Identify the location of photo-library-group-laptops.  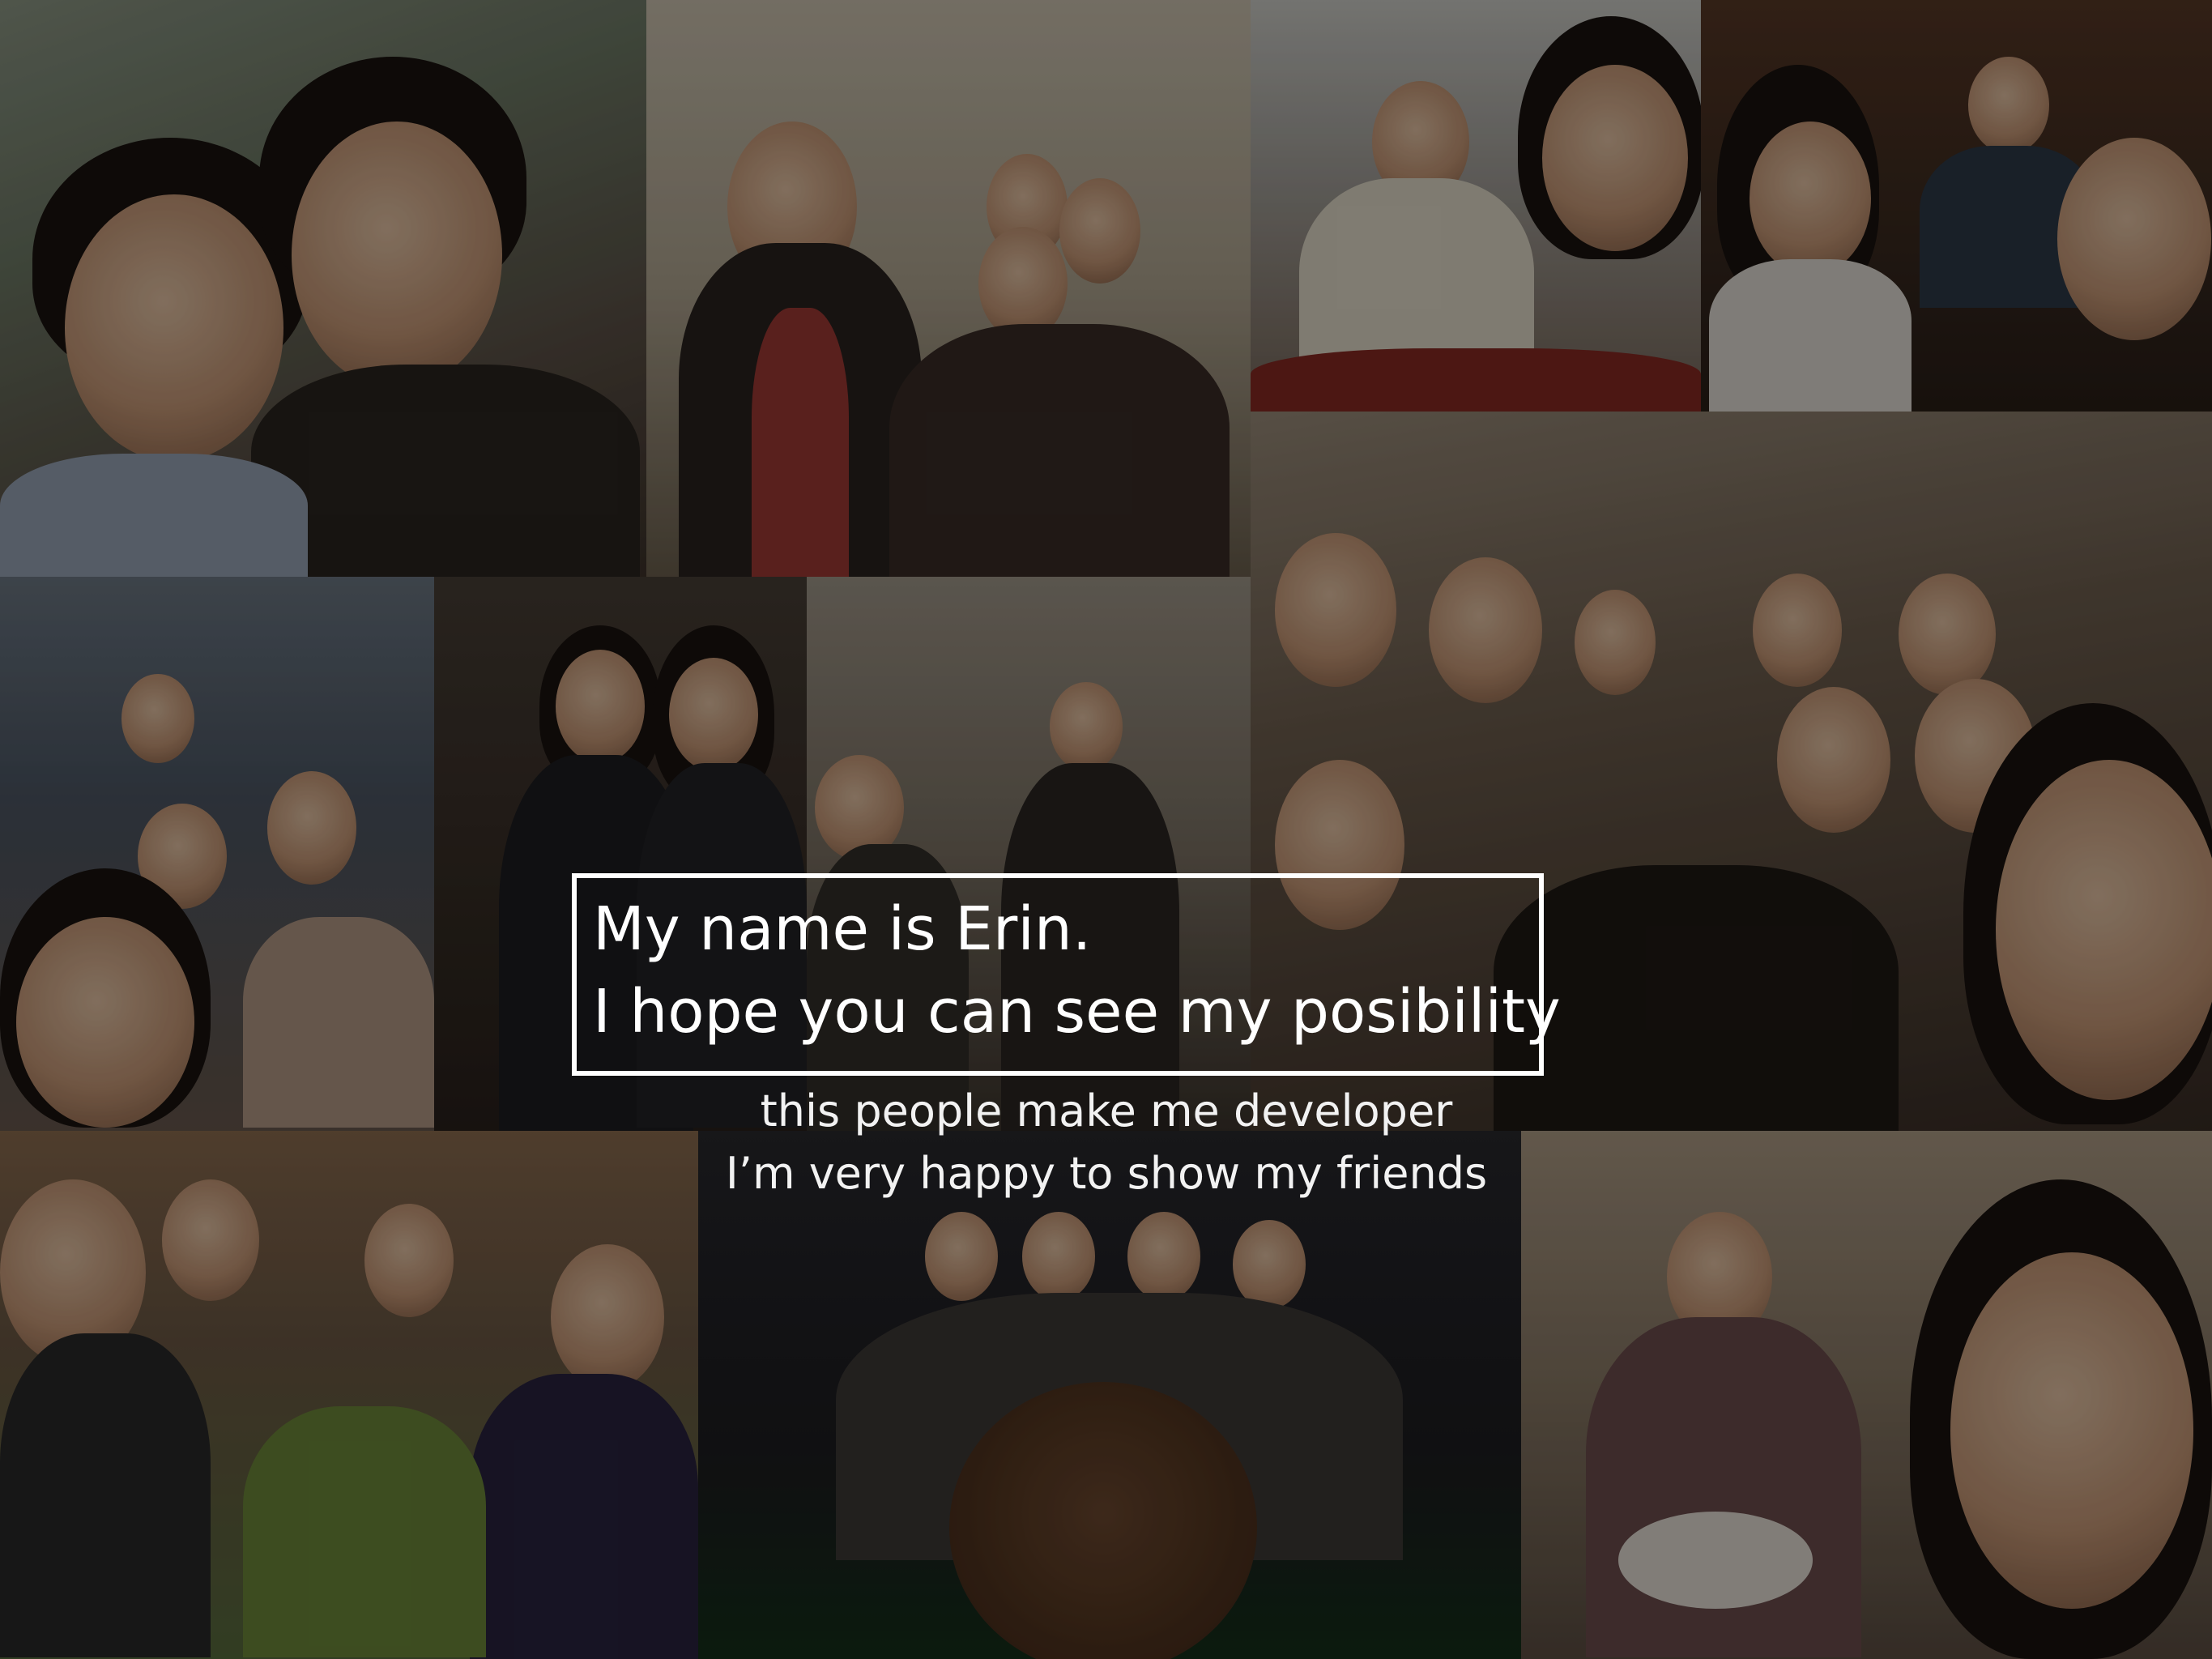
(349, 1395).